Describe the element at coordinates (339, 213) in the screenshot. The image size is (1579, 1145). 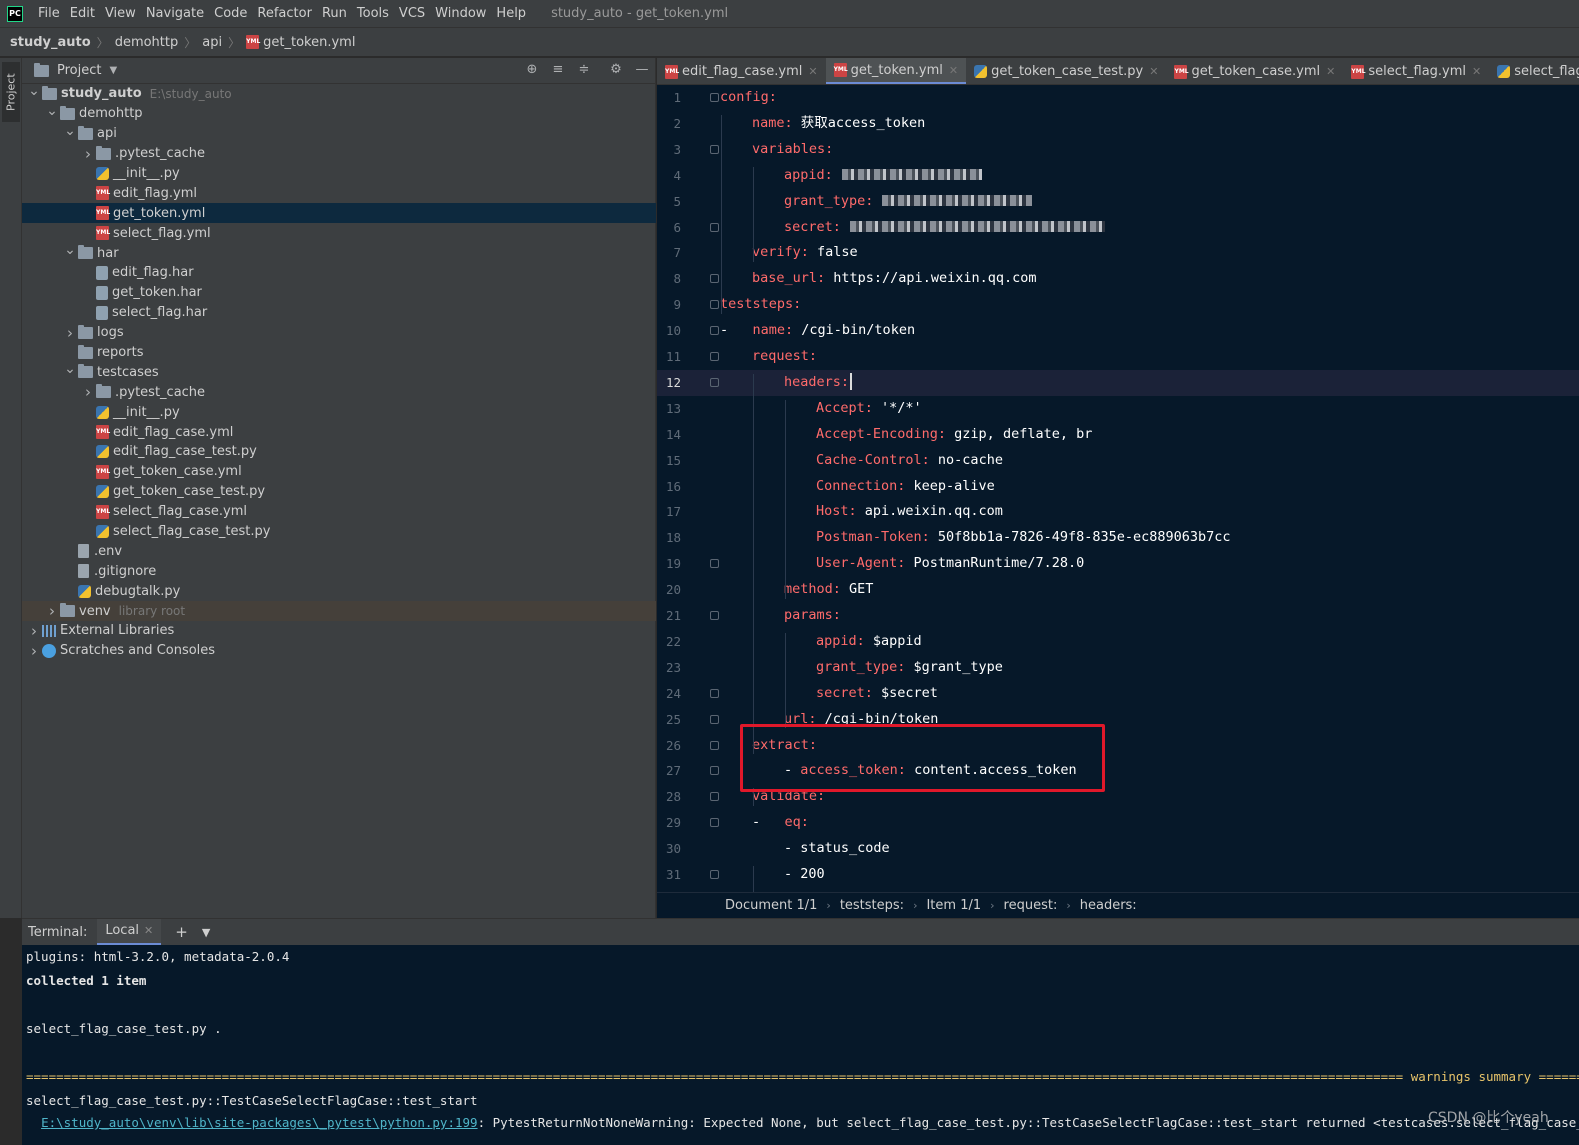
I see `tree-item: YML get_token.yml` at that location.